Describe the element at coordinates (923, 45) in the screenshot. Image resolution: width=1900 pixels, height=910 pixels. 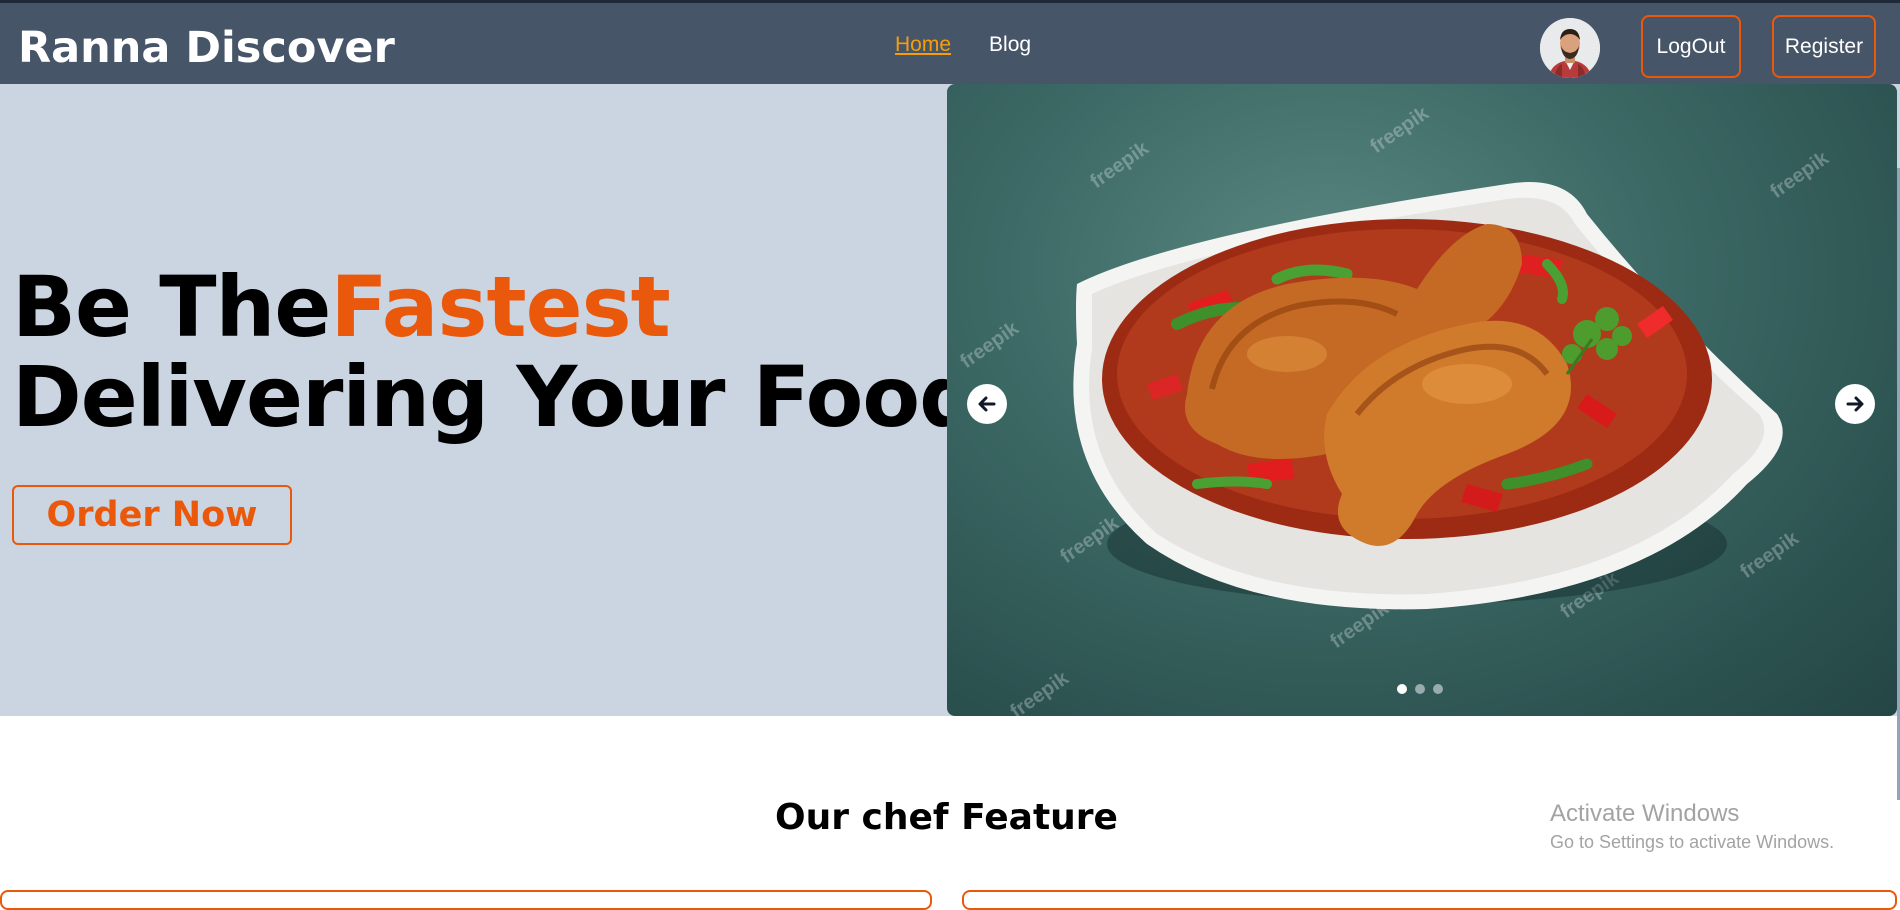
I see `nav-link-home: Home` at that location.